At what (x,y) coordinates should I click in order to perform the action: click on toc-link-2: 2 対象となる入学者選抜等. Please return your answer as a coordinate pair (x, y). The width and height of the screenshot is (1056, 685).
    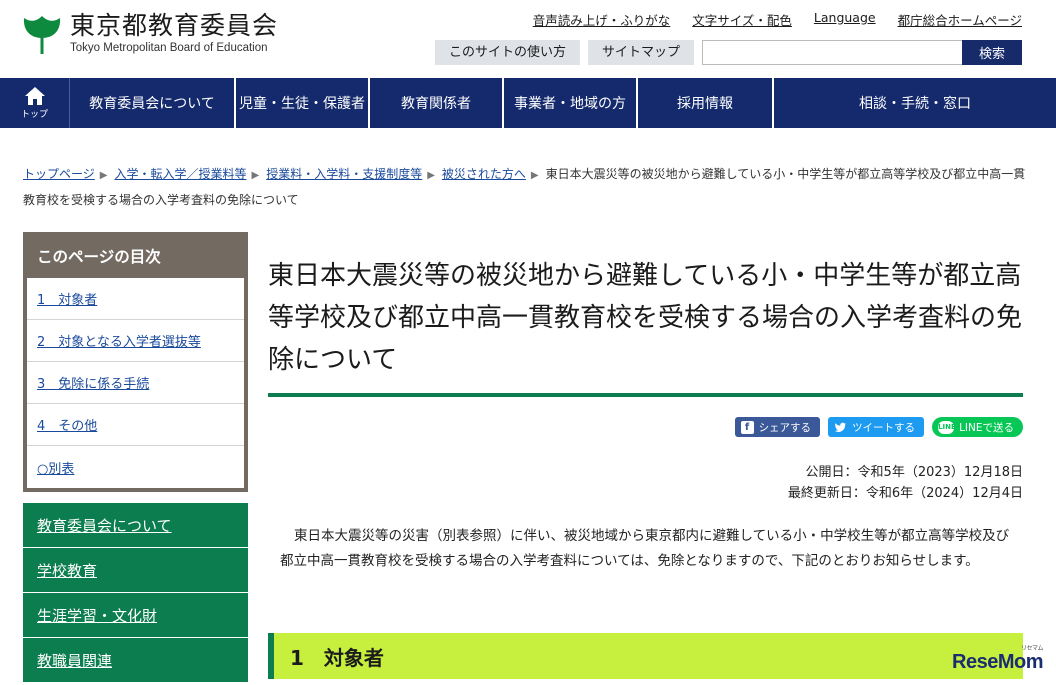
    Looking at the image, I should click on (119, 340).